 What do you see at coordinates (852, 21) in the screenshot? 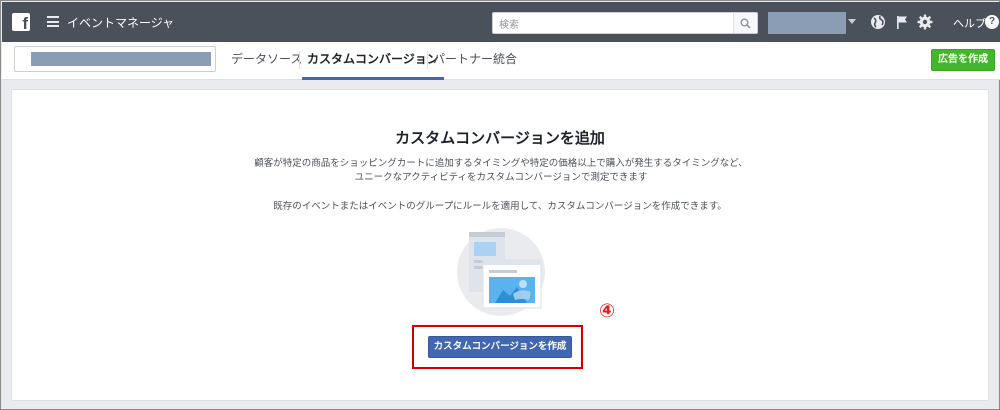
I see `chevron-down-icon` at bounding box center [852, 21].